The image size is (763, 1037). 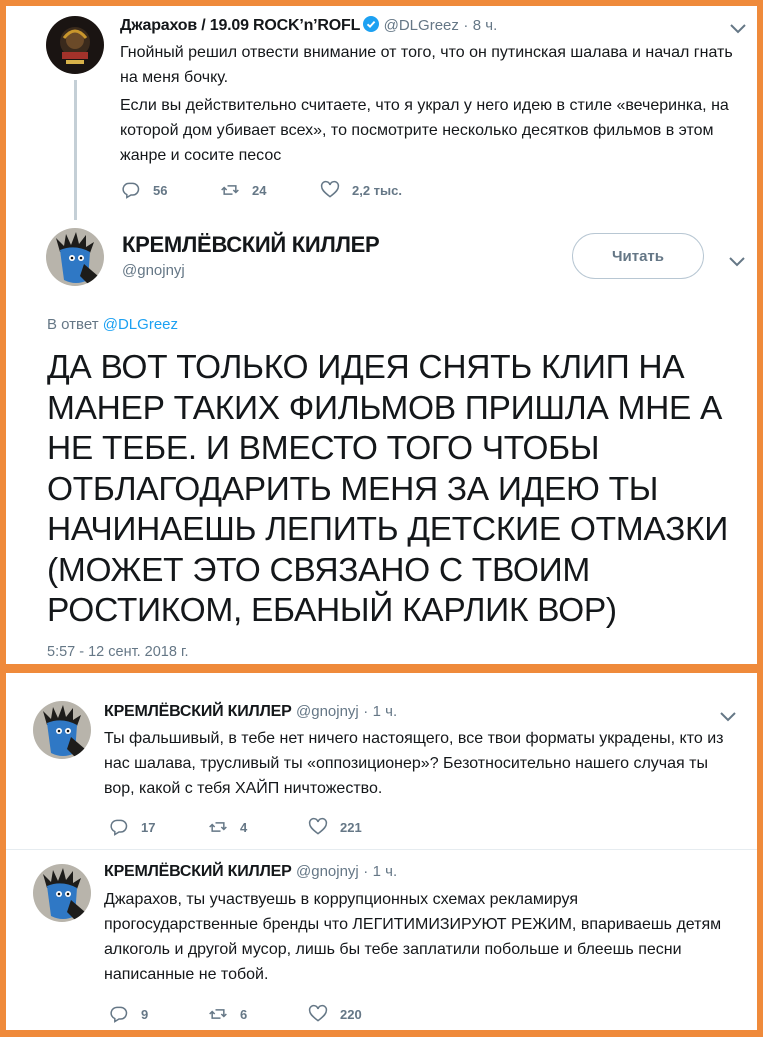 I want to click on reply-count: 9, so click(x=145, y=1014).